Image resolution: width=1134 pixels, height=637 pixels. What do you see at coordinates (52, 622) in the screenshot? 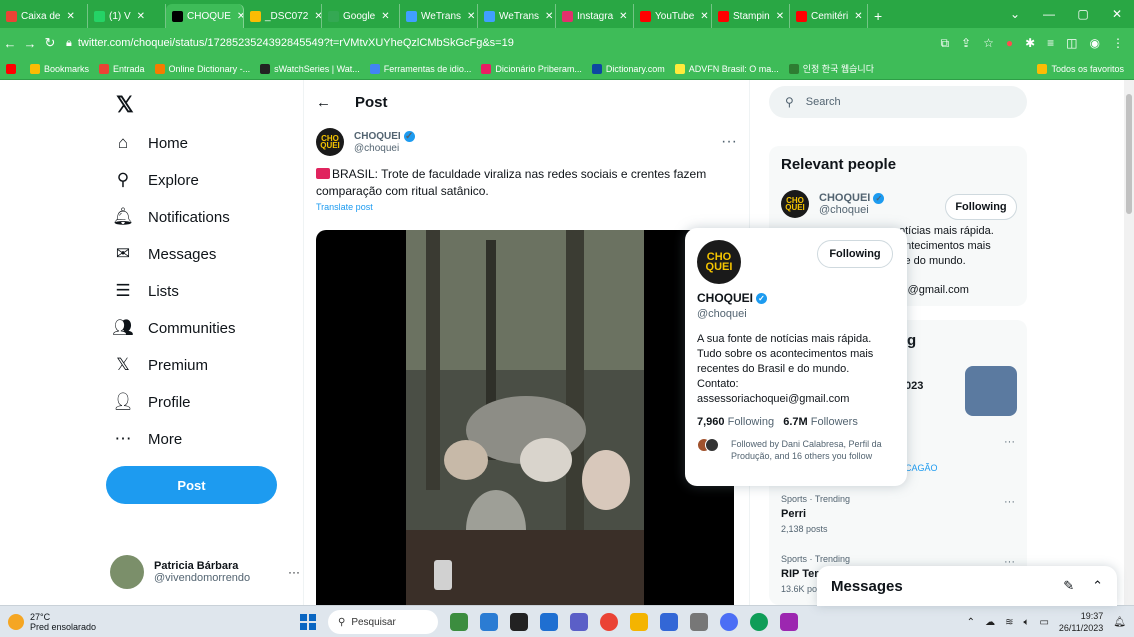
I see `weather-widget: 27°C Pred ensolarado` at bounding box center [52, 622].